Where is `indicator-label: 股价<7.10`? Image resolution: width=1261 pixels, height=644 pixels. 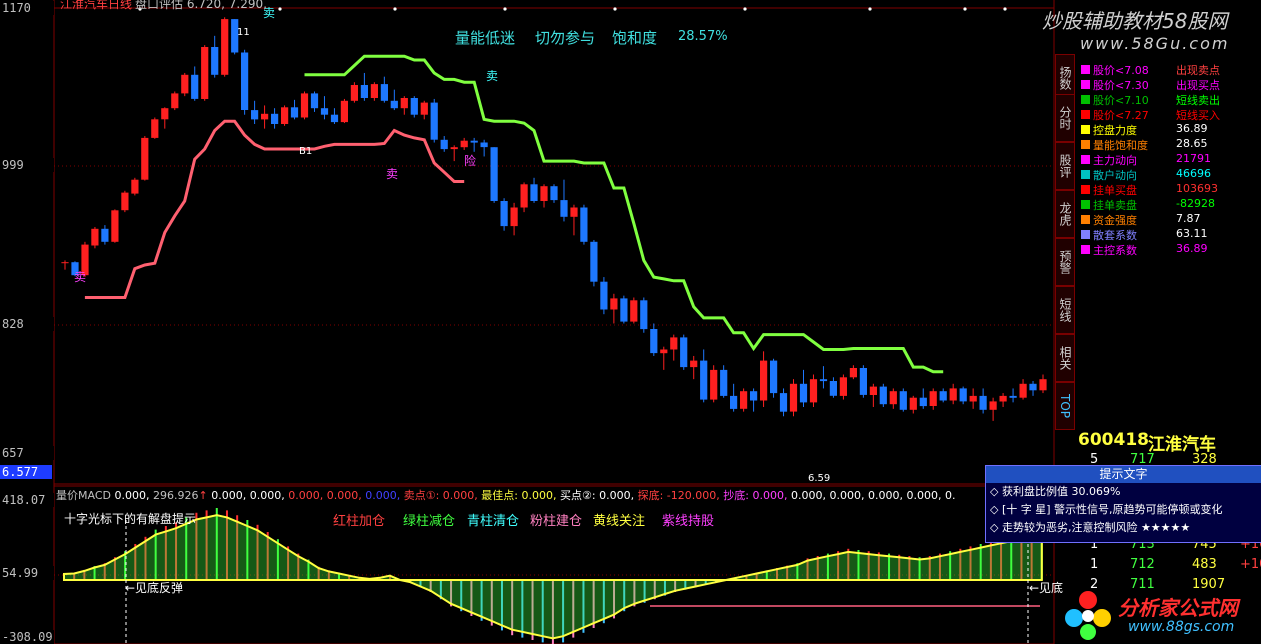
indicator-label: 股价<7.10 is located at coordinates (1121, 100).